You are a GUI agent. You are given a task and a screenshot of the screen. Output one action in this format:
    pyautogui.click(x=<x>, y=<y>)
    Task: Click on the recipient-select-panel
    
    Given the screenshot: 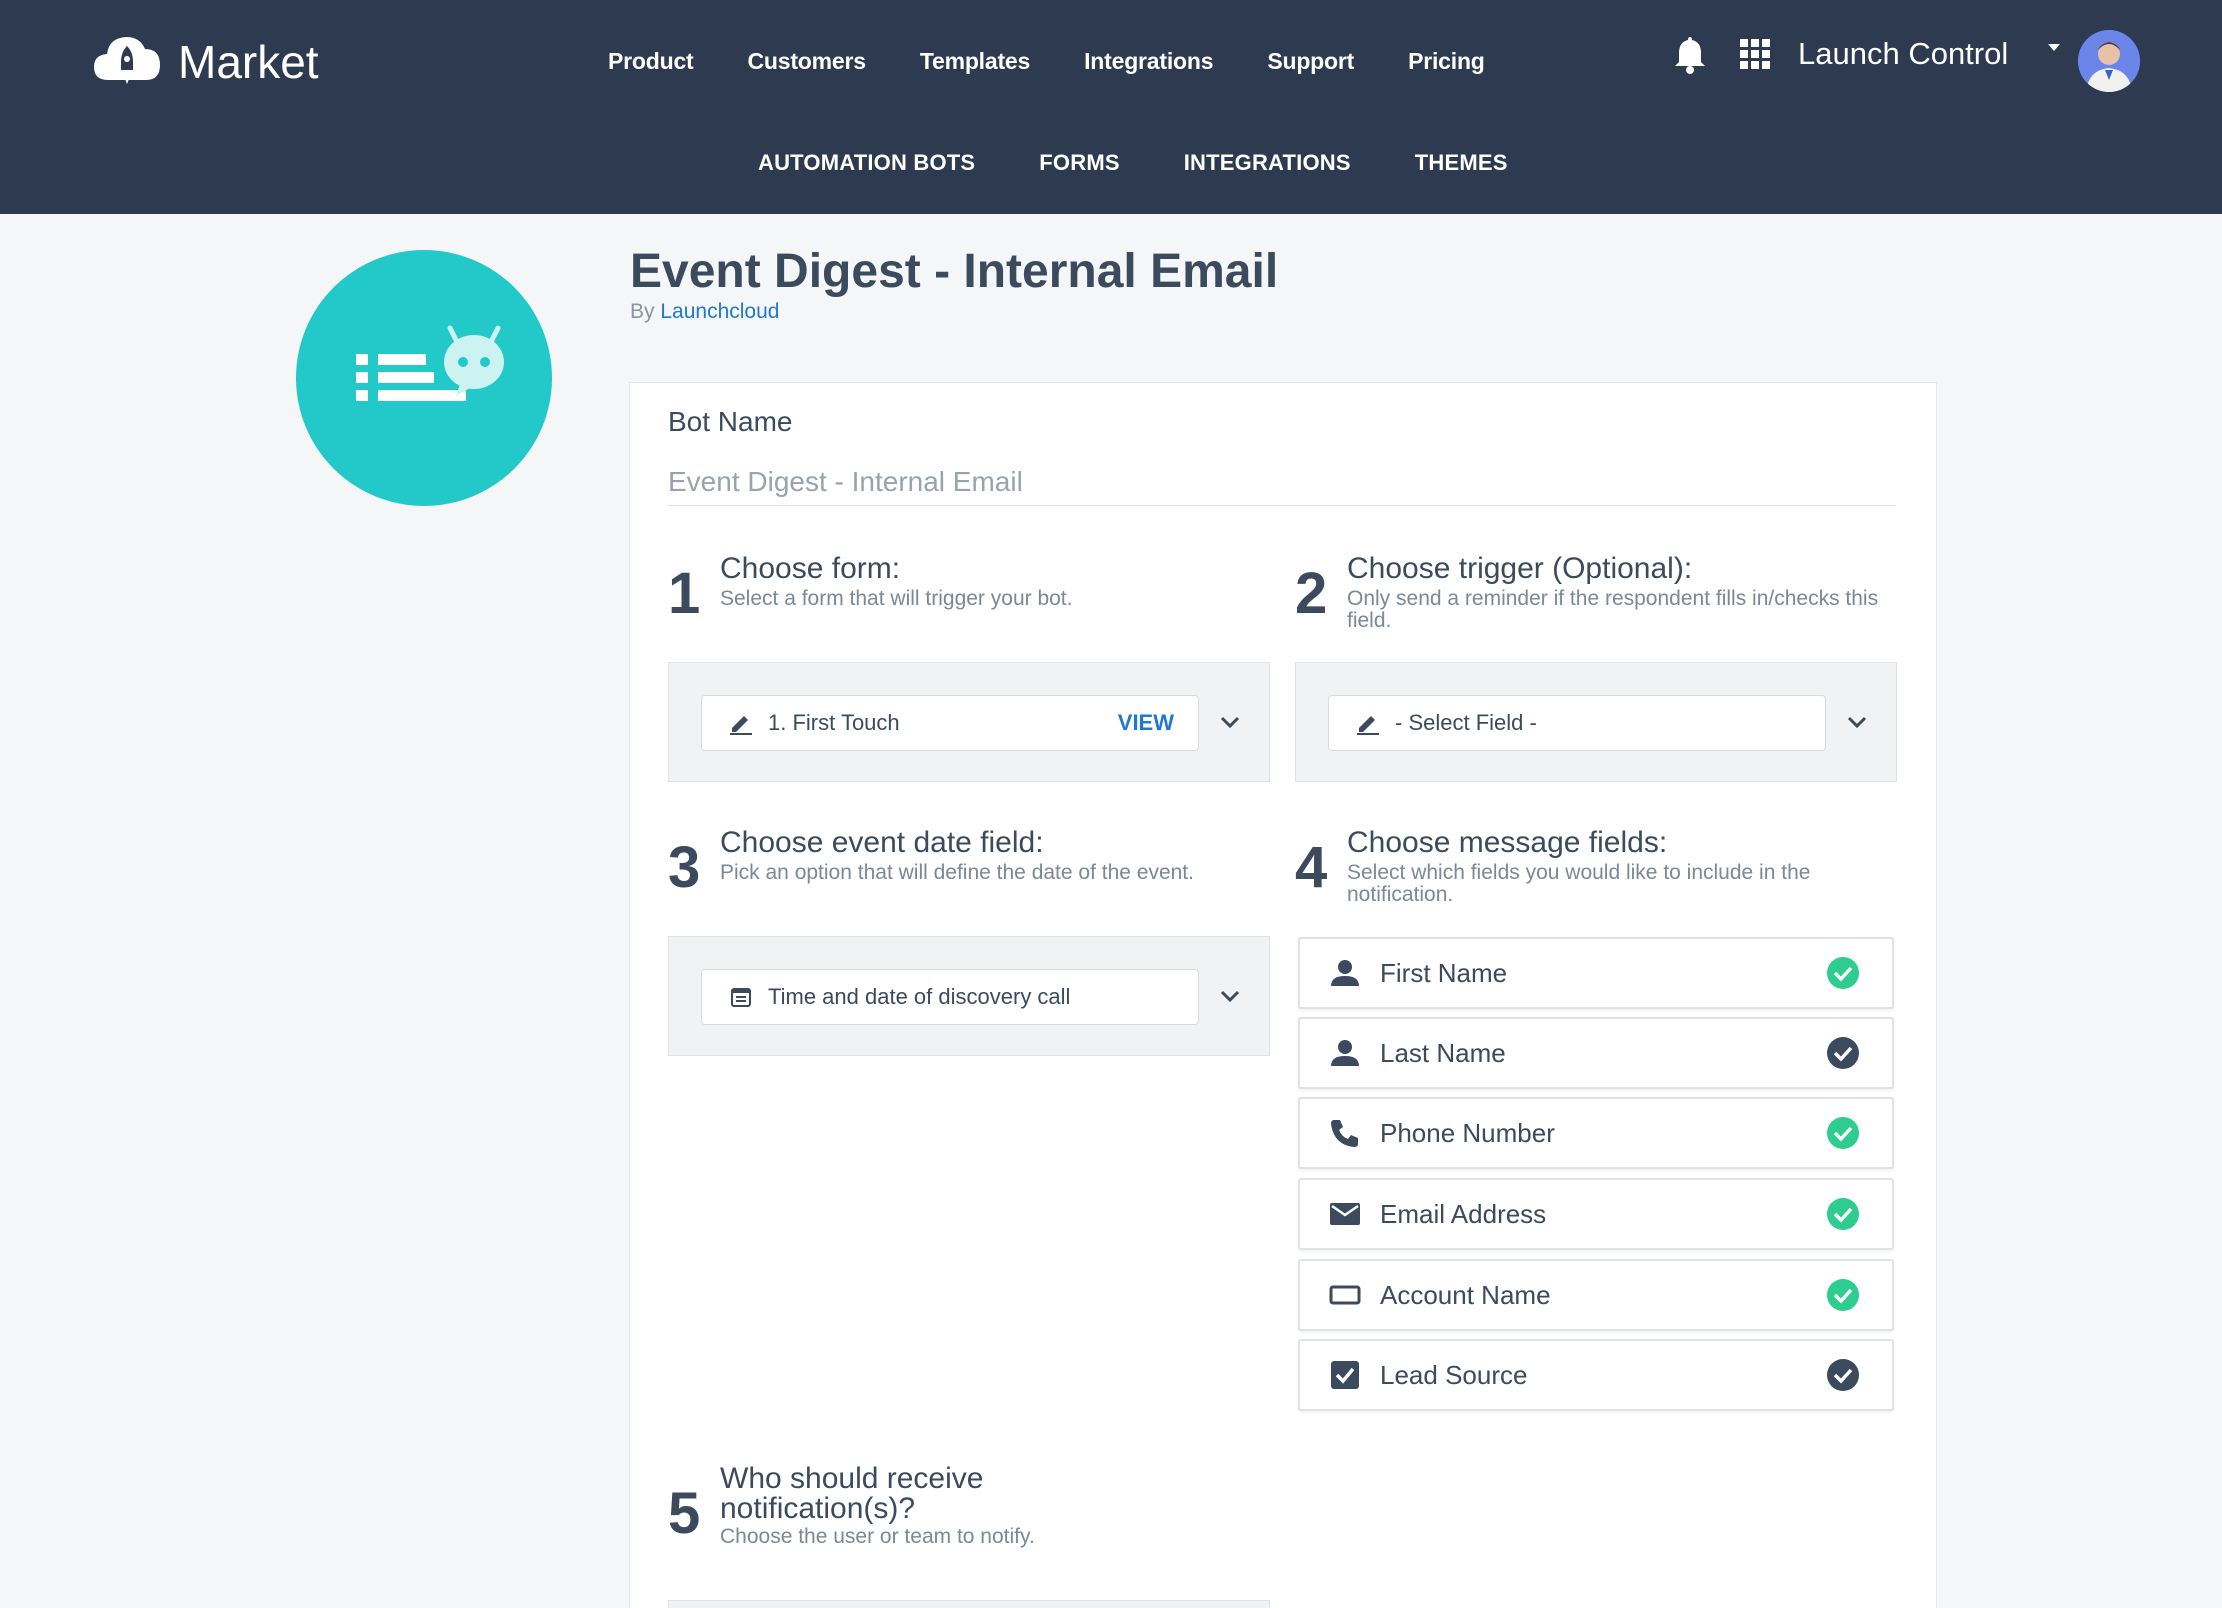 What is the action you would take?
    pyautogui.click(x=969, y=1604)
    